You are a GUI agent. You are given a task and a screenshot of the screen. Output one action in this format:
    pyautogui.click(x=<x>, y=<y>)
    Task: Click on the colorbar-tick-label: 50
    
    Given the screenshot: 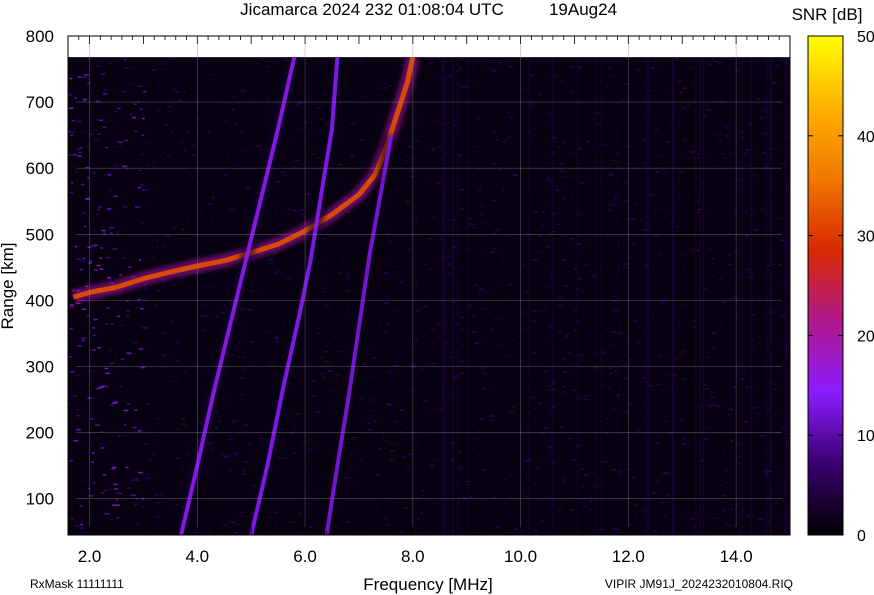 What is the action you would take?
    pyautogui.click(x=865, y=37)
    